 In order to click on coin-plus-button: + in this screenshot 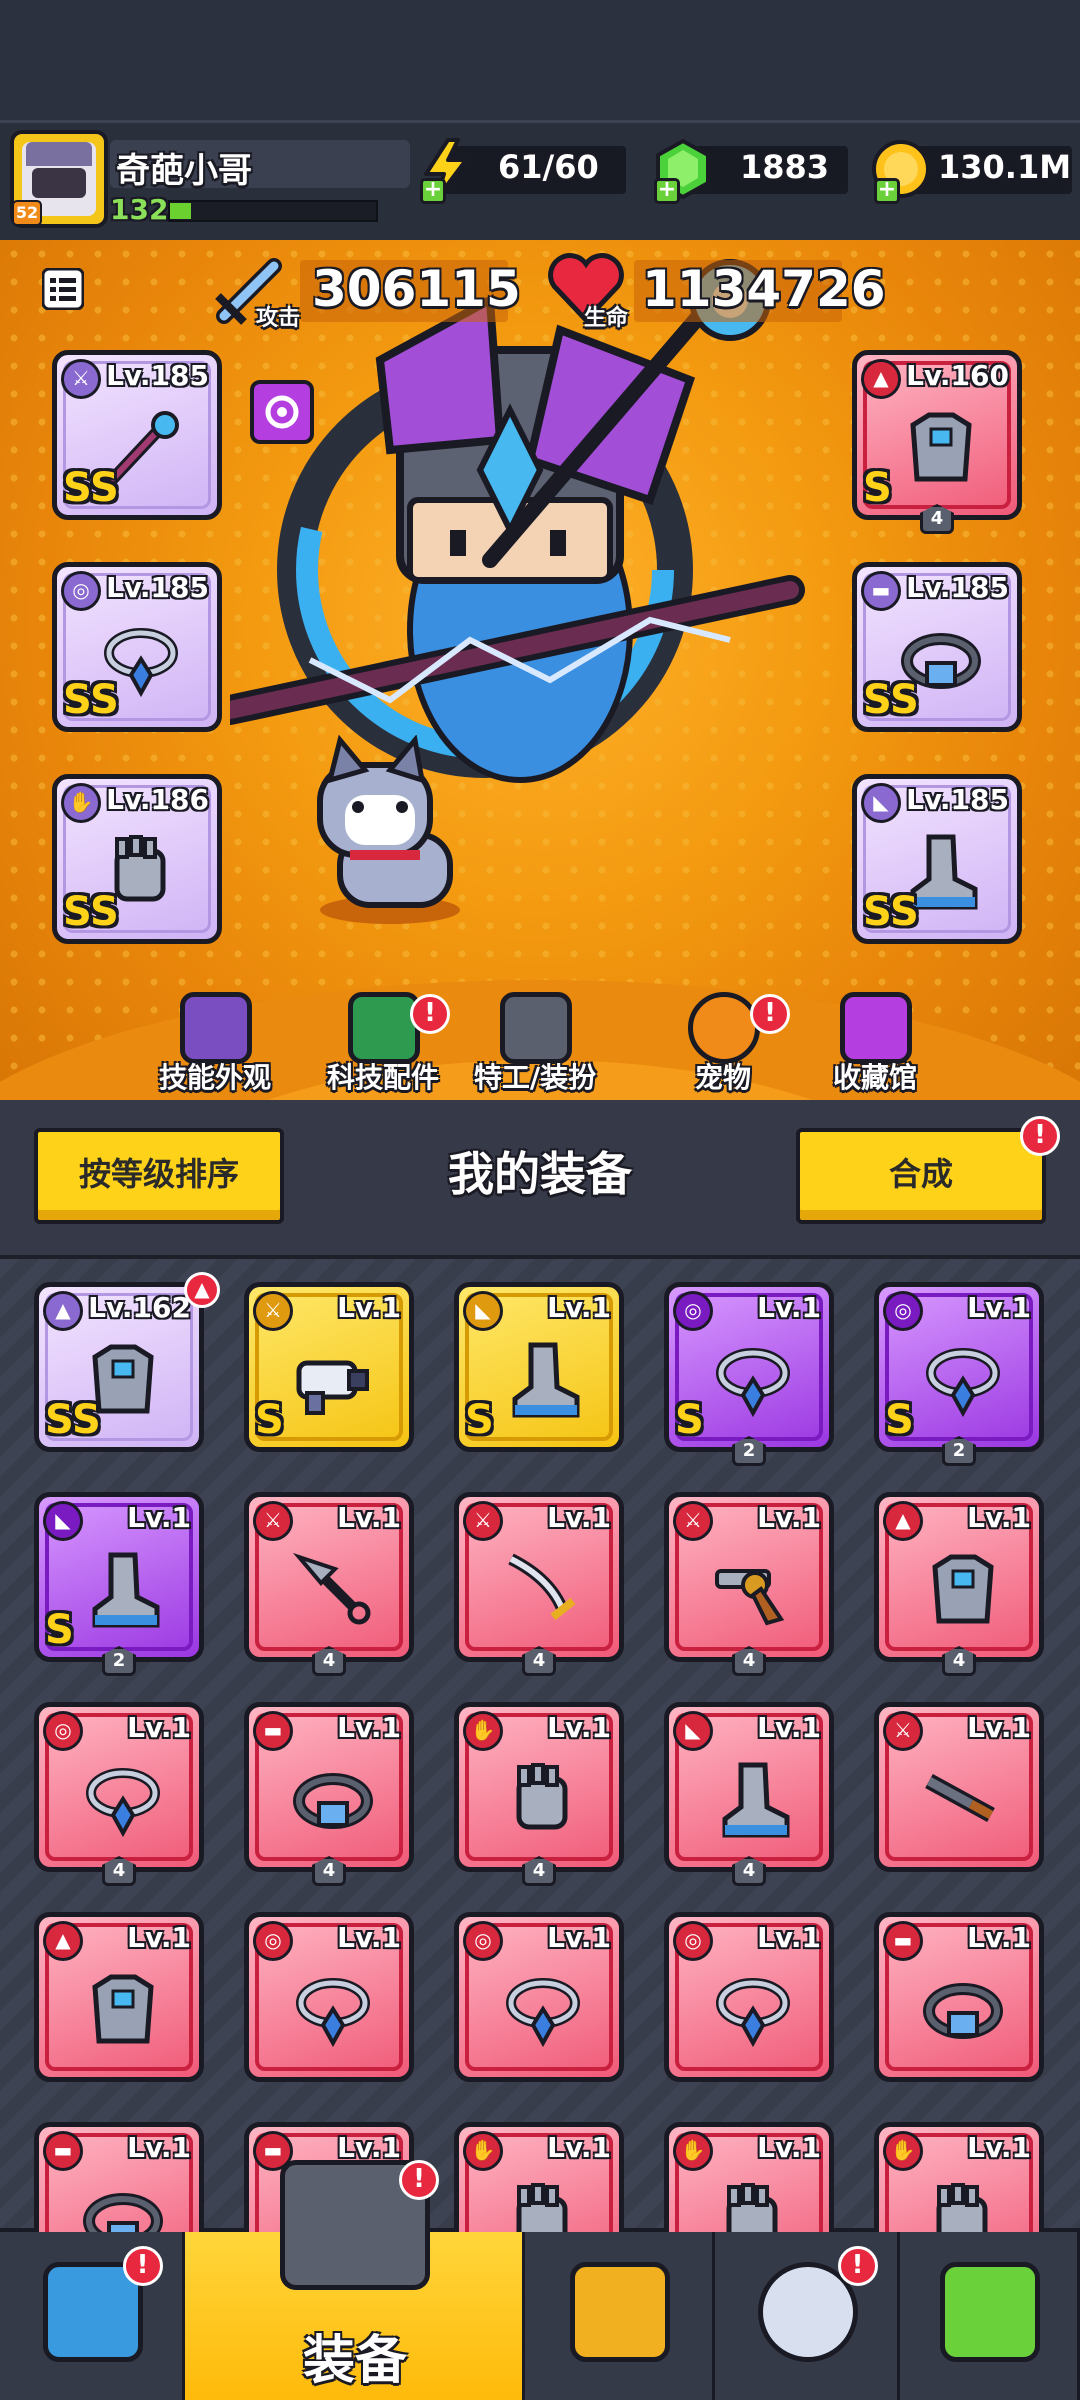, I will do `click(887, 191)`.